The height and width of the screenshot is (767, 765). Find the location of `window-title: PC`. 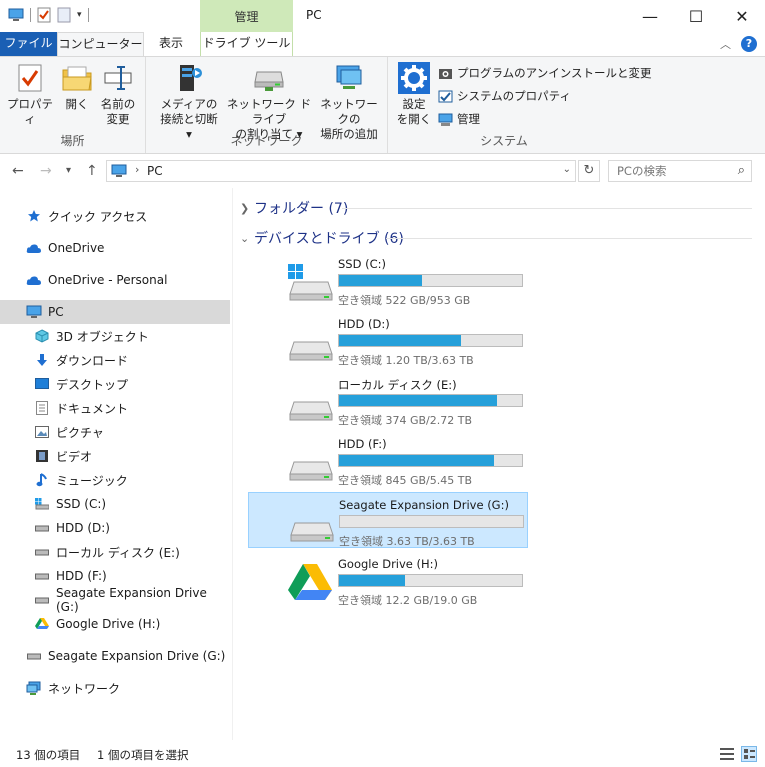

window-title: PC is located at coordinates (314, 15).